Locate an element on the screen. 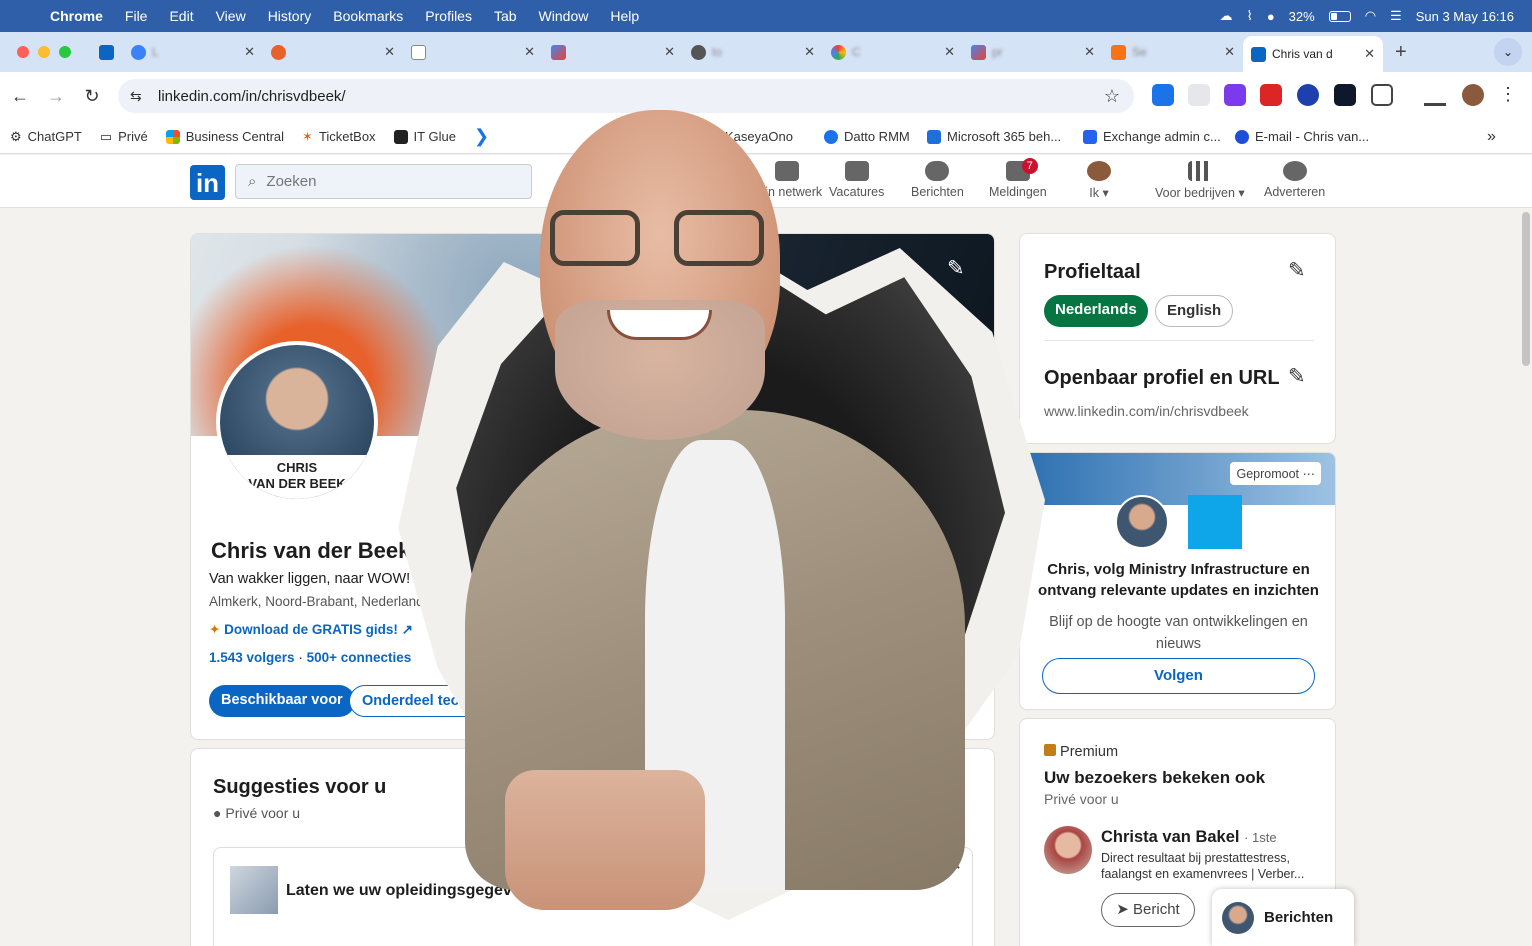 This screenshot has width=1532, height=946. open-to-button: Beschikbaar voor is located at coordinates (282, 701).